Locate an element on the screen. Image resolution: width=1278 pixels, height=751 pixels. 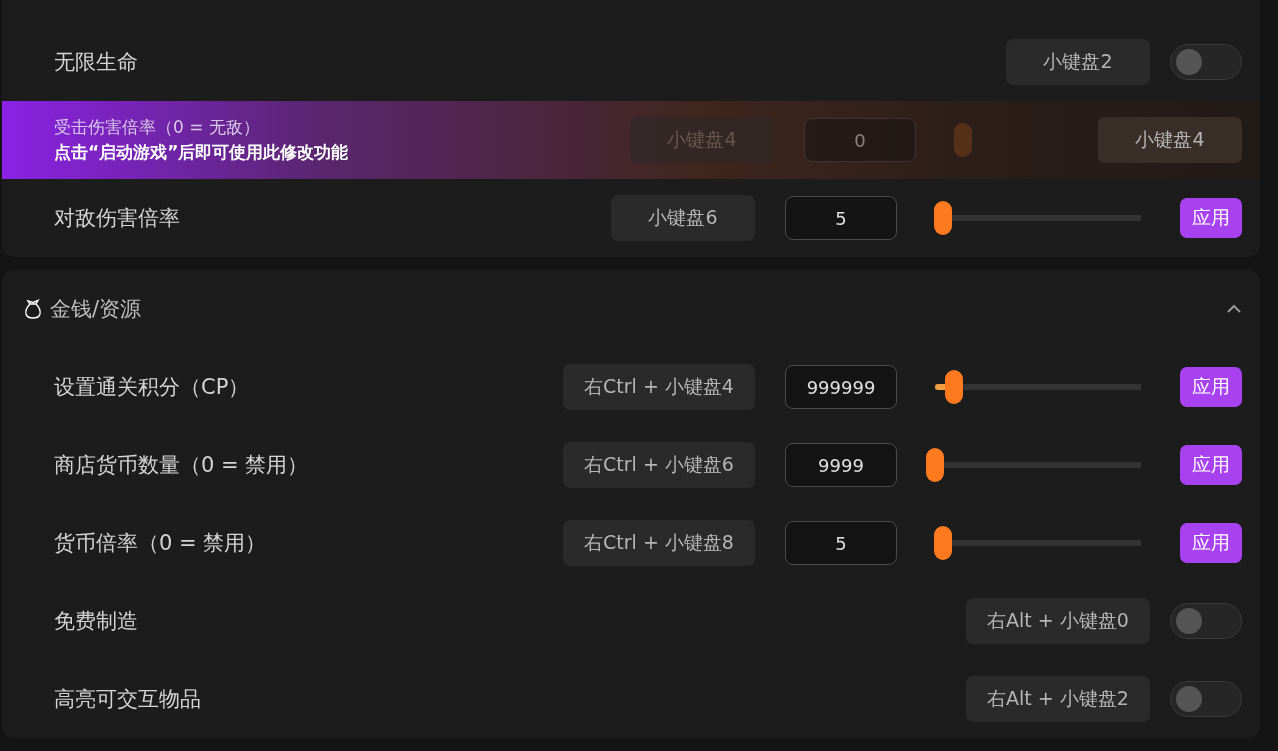
setting-label: 货币倍率（0 = 禁用） is located at coordinates (161, 543).